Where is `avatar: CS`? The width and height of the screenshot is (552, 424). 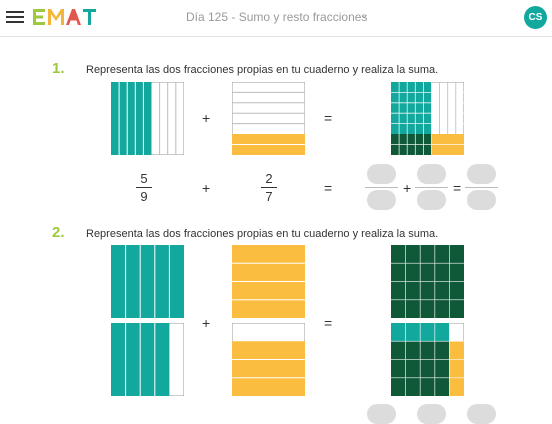 avatar: CS is located at coordinates (535, 17).